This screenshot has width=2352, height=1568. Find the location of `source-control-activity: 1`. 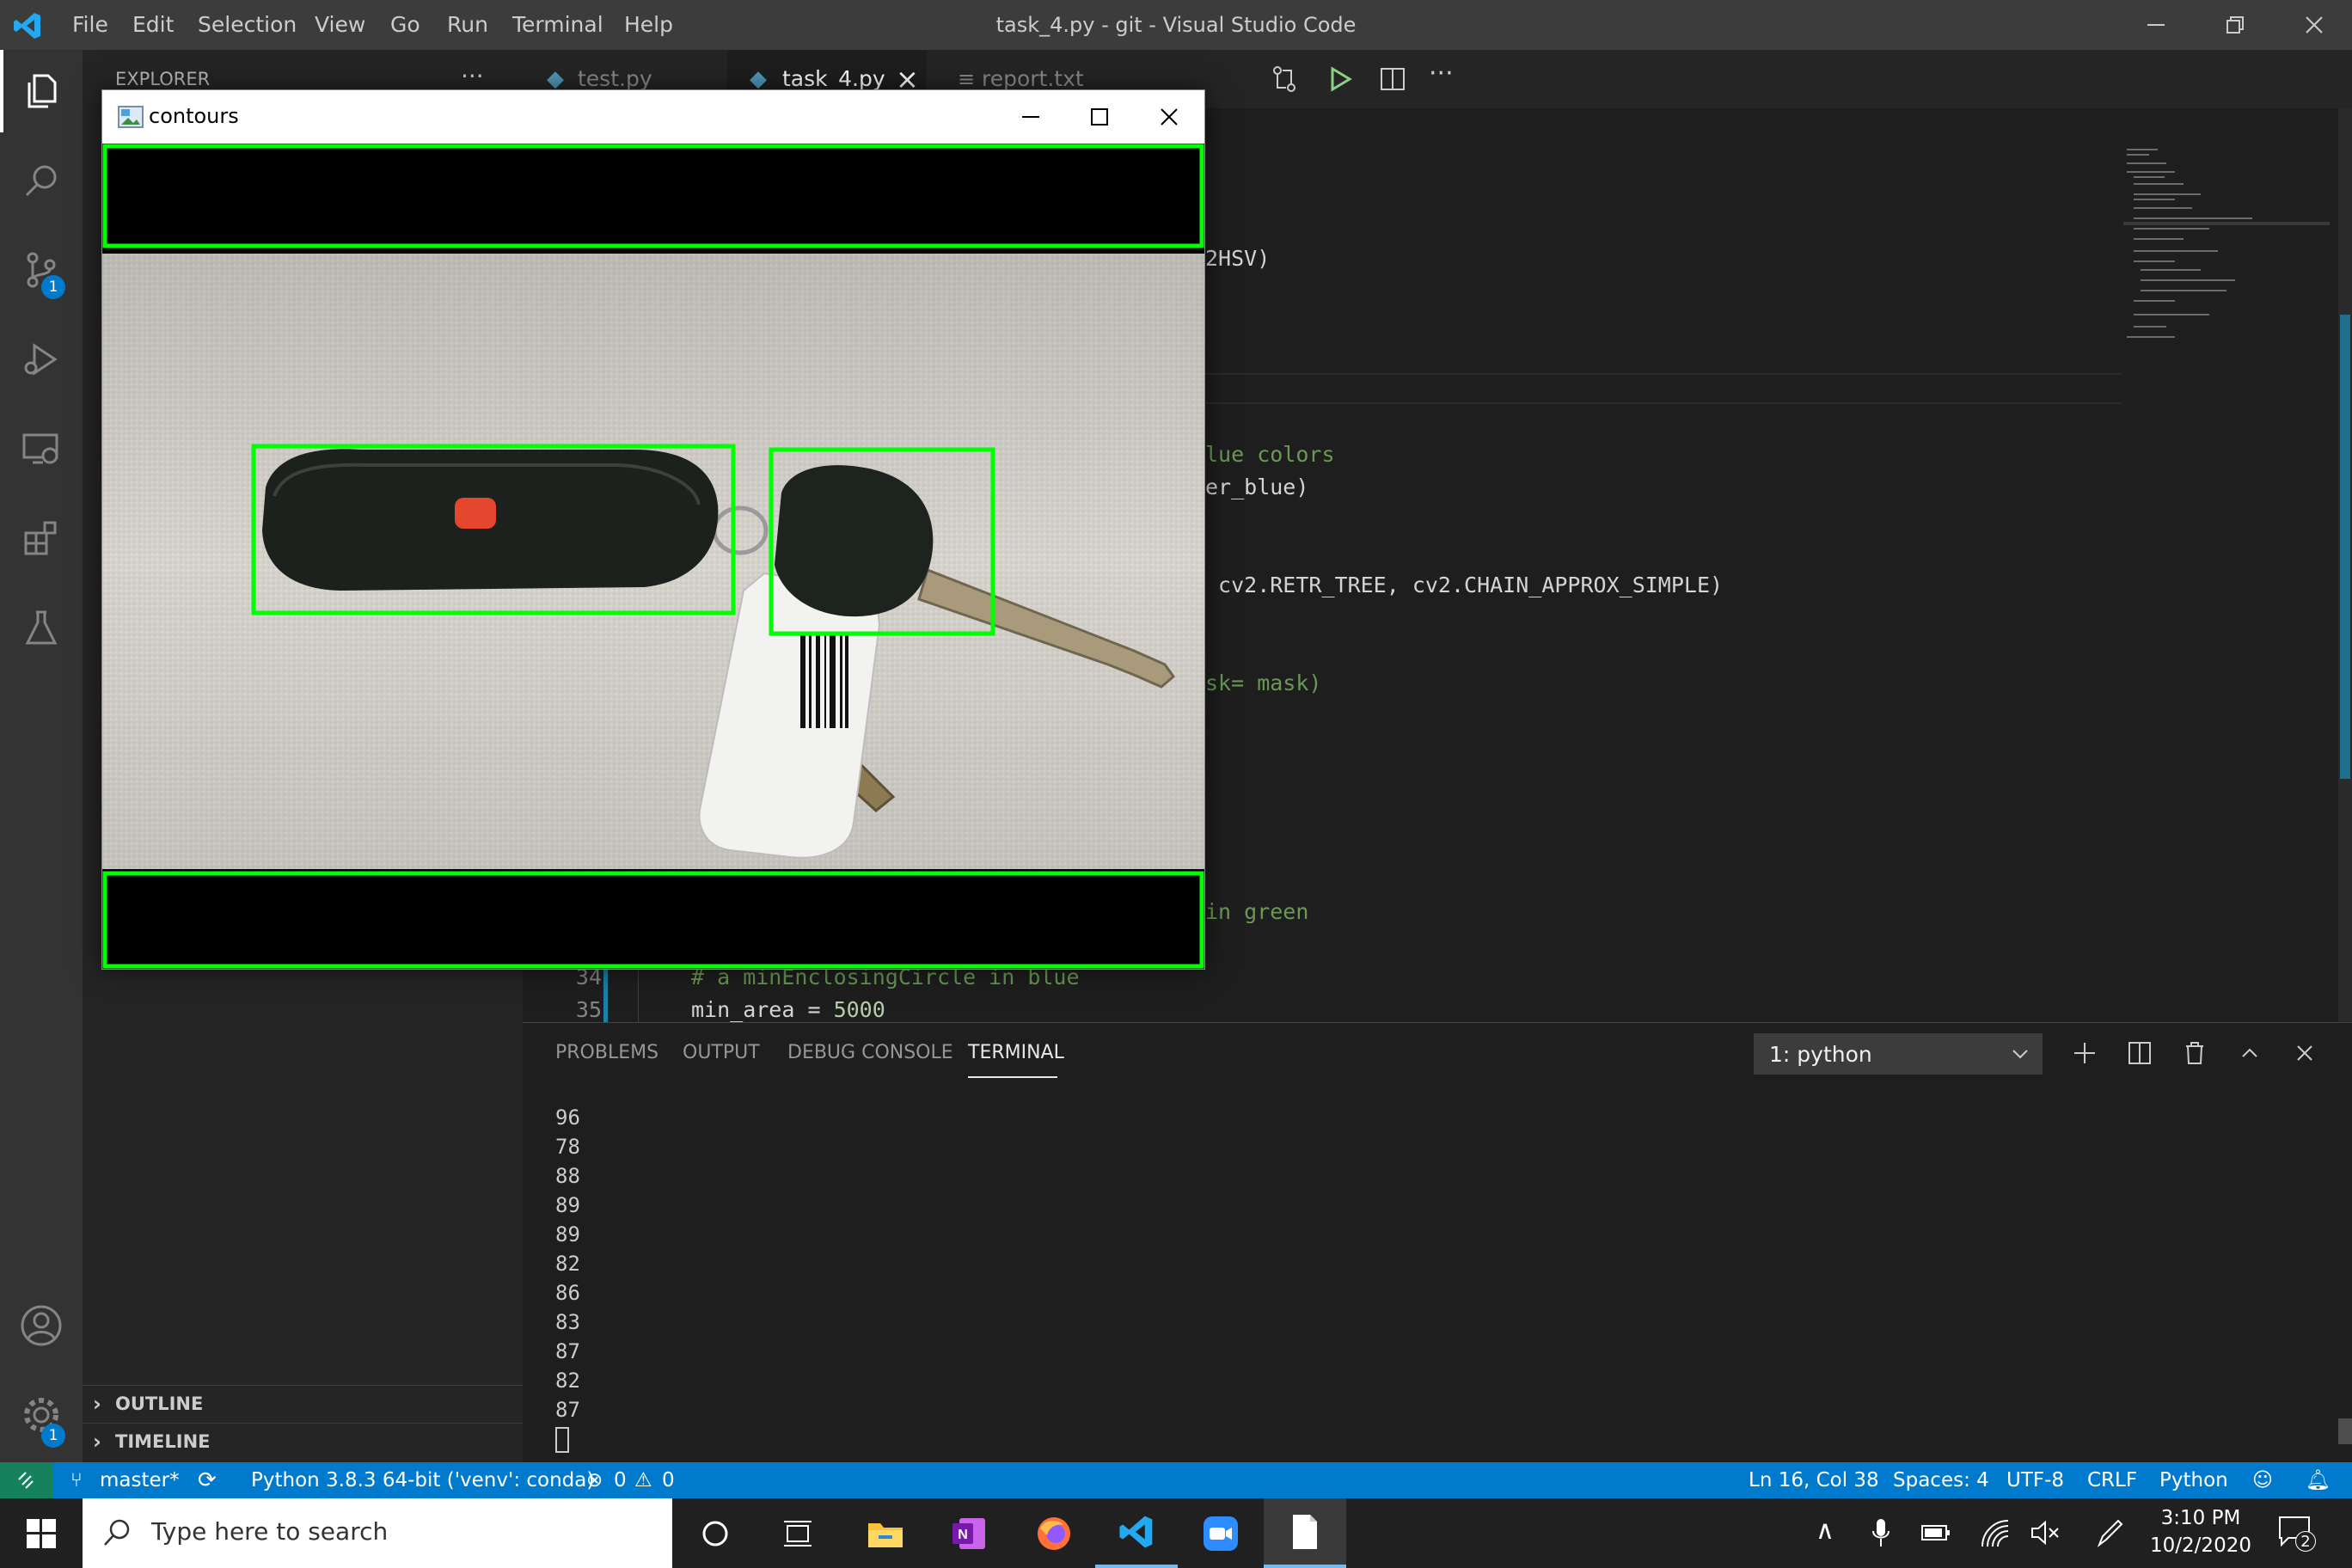

source-control-activity: 1 is located at coordinates (41, 270).